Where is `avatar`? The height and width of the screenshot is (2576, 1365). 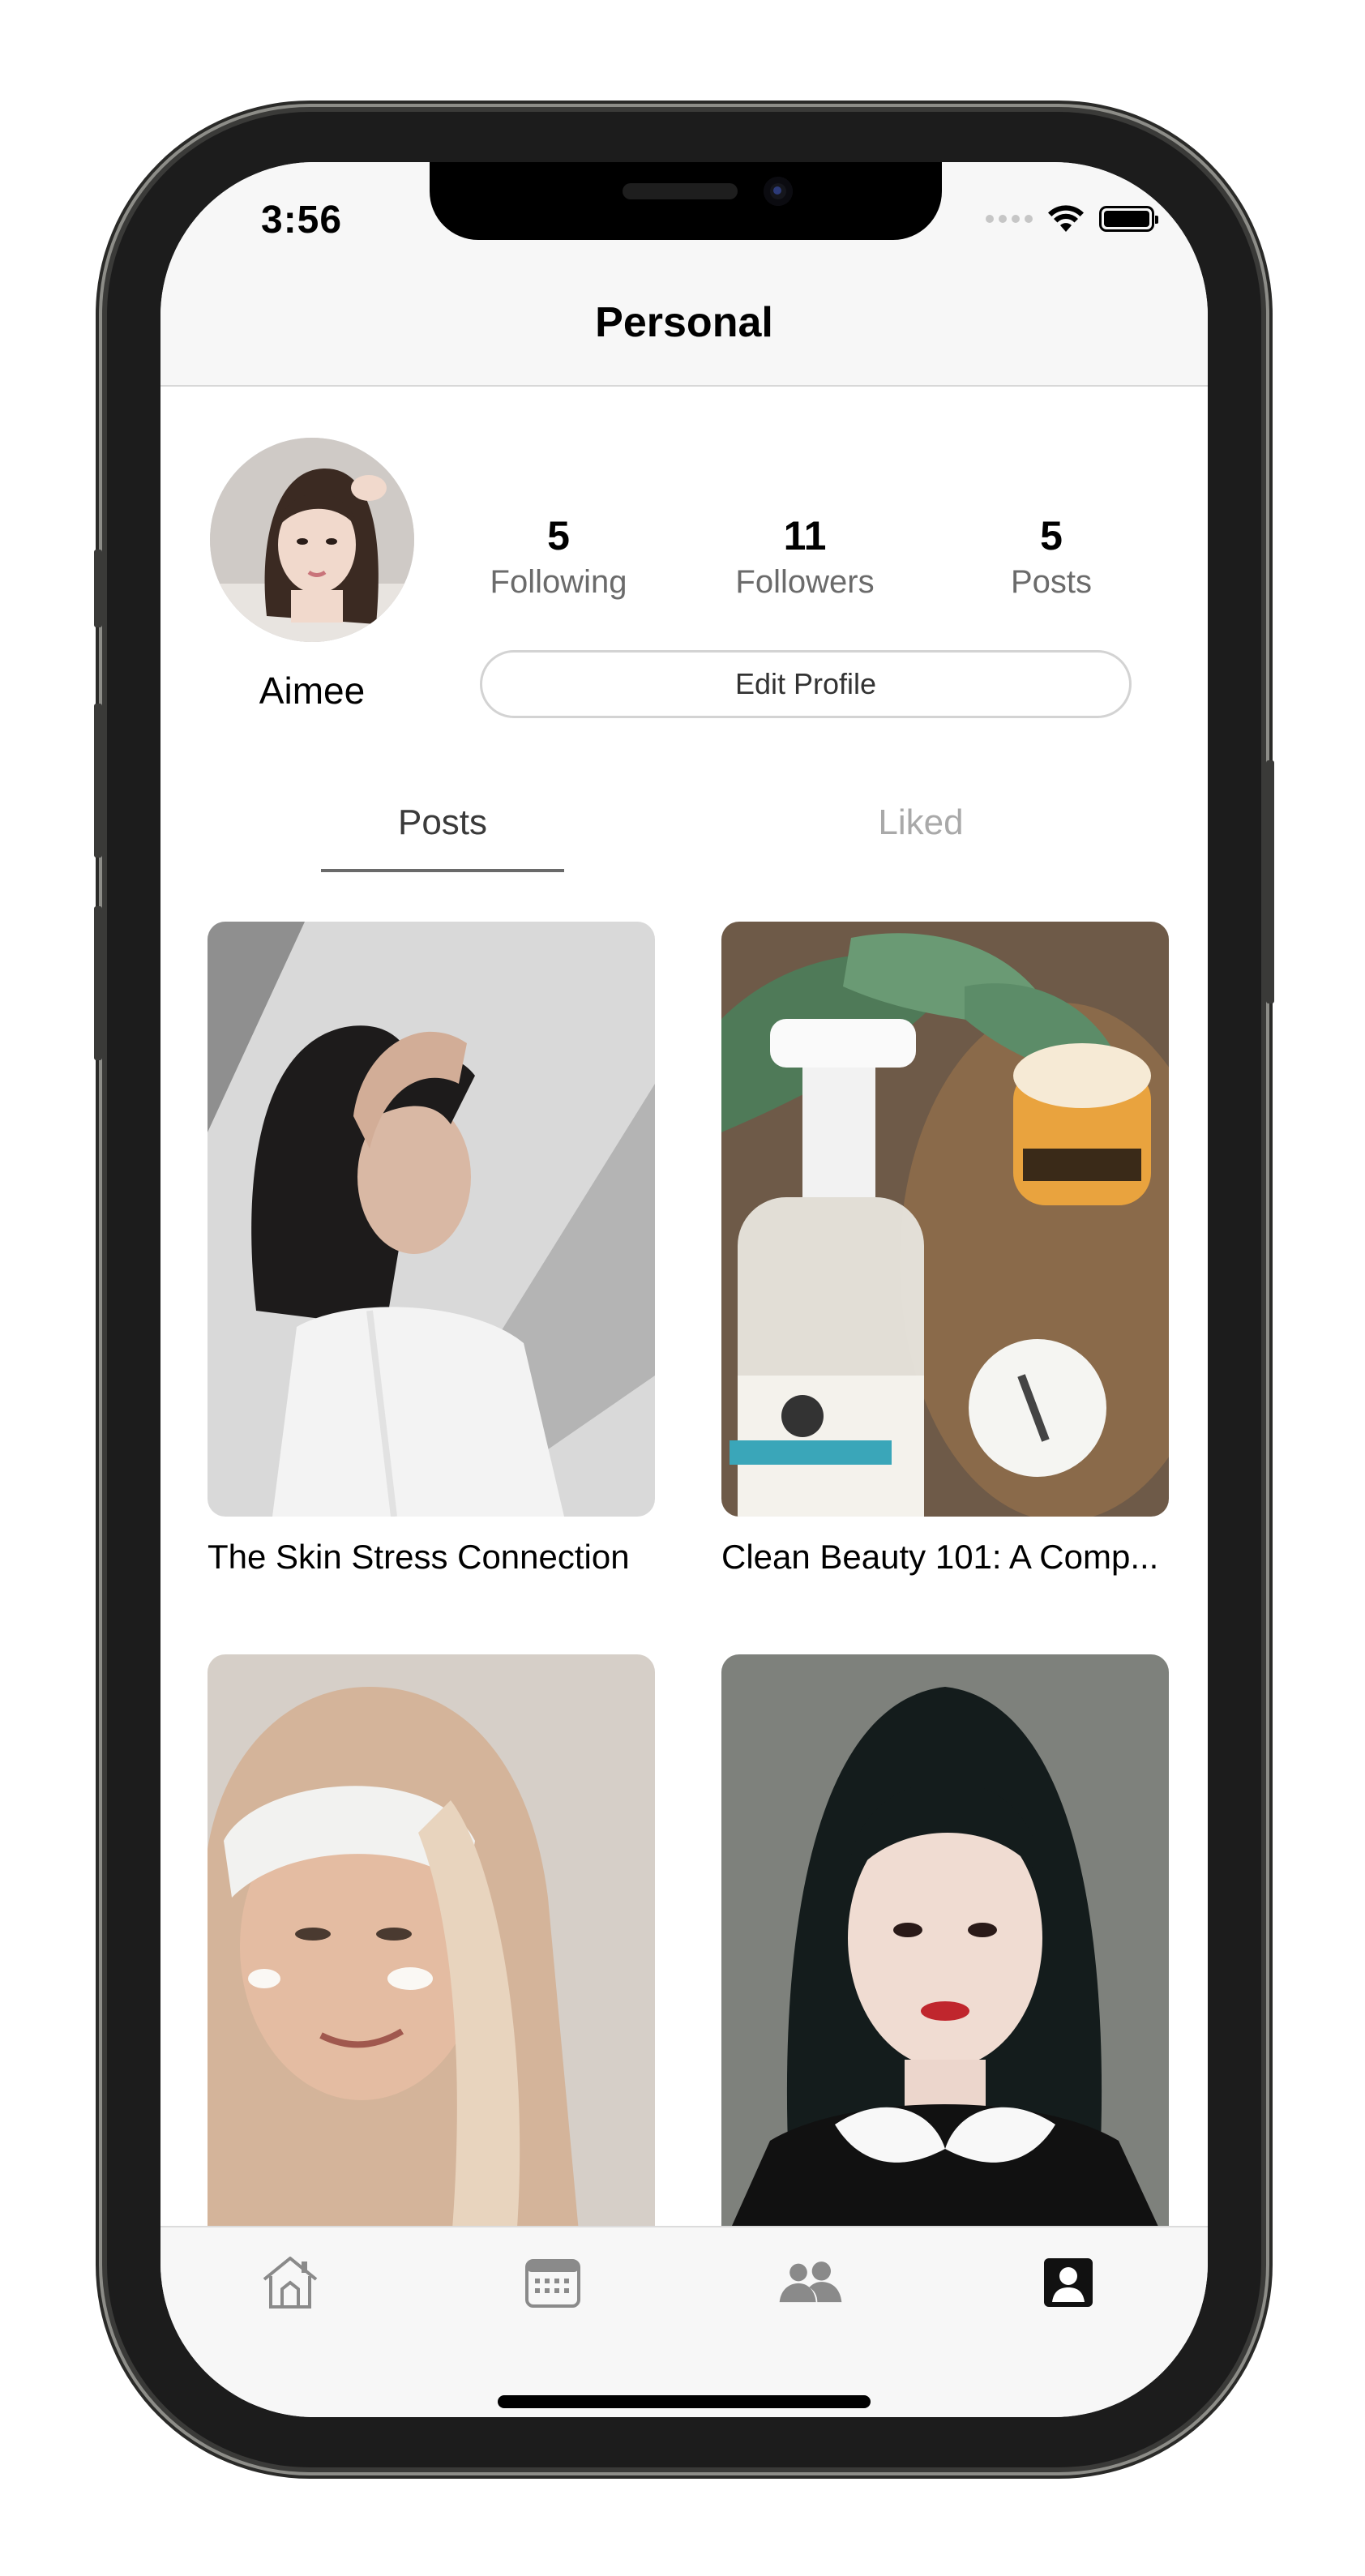 avatar is located at coordinates (312, 540).